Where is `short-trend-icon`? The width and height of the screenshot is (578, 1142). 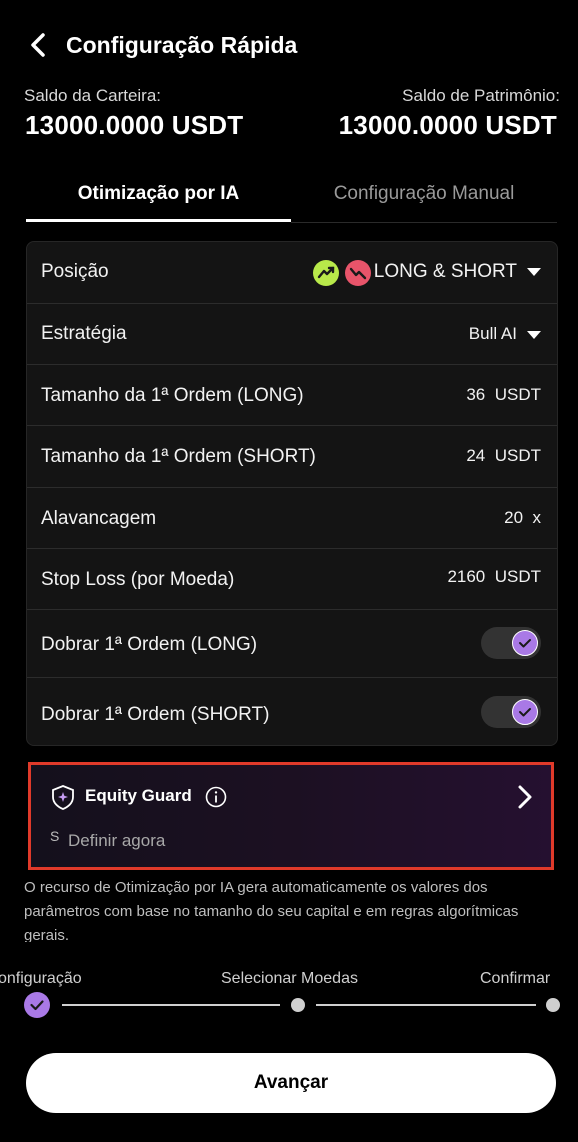
short-trend-icon is located at coordinates (358, 273).